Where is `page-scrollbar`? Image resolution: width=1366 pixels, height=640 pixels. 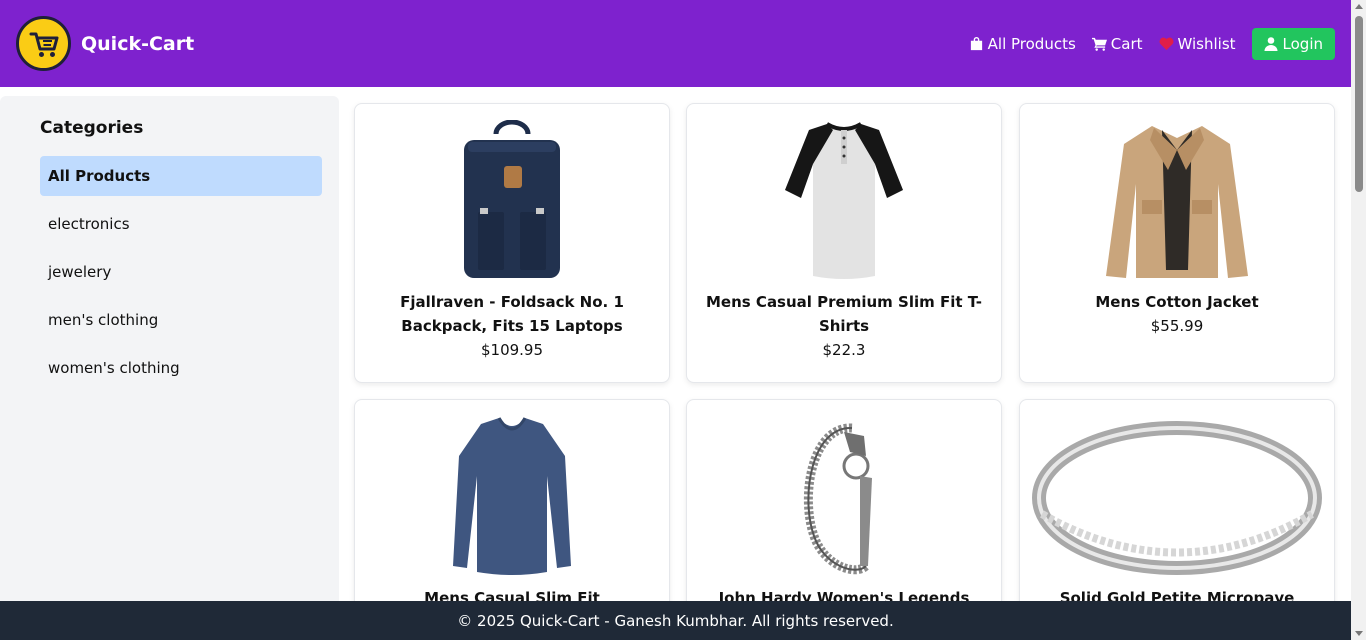
page-scrollbar is located at coordinates (1358, 320).